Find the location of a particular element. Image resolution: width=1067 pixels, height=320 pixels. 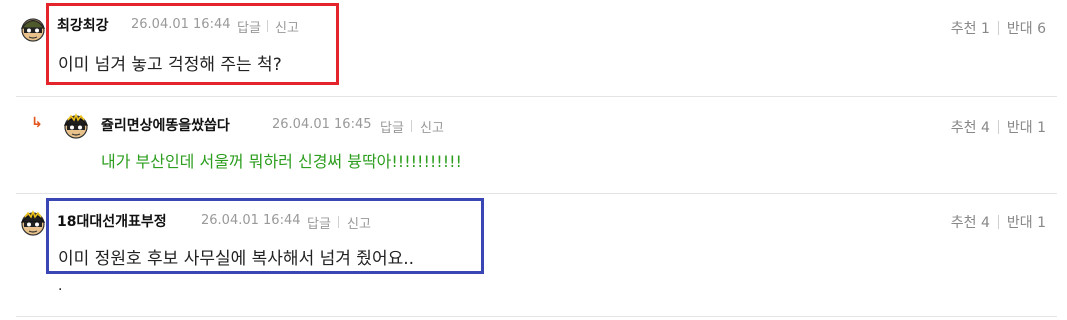

reply-button: 답글 is located at coordinates (392, 126).